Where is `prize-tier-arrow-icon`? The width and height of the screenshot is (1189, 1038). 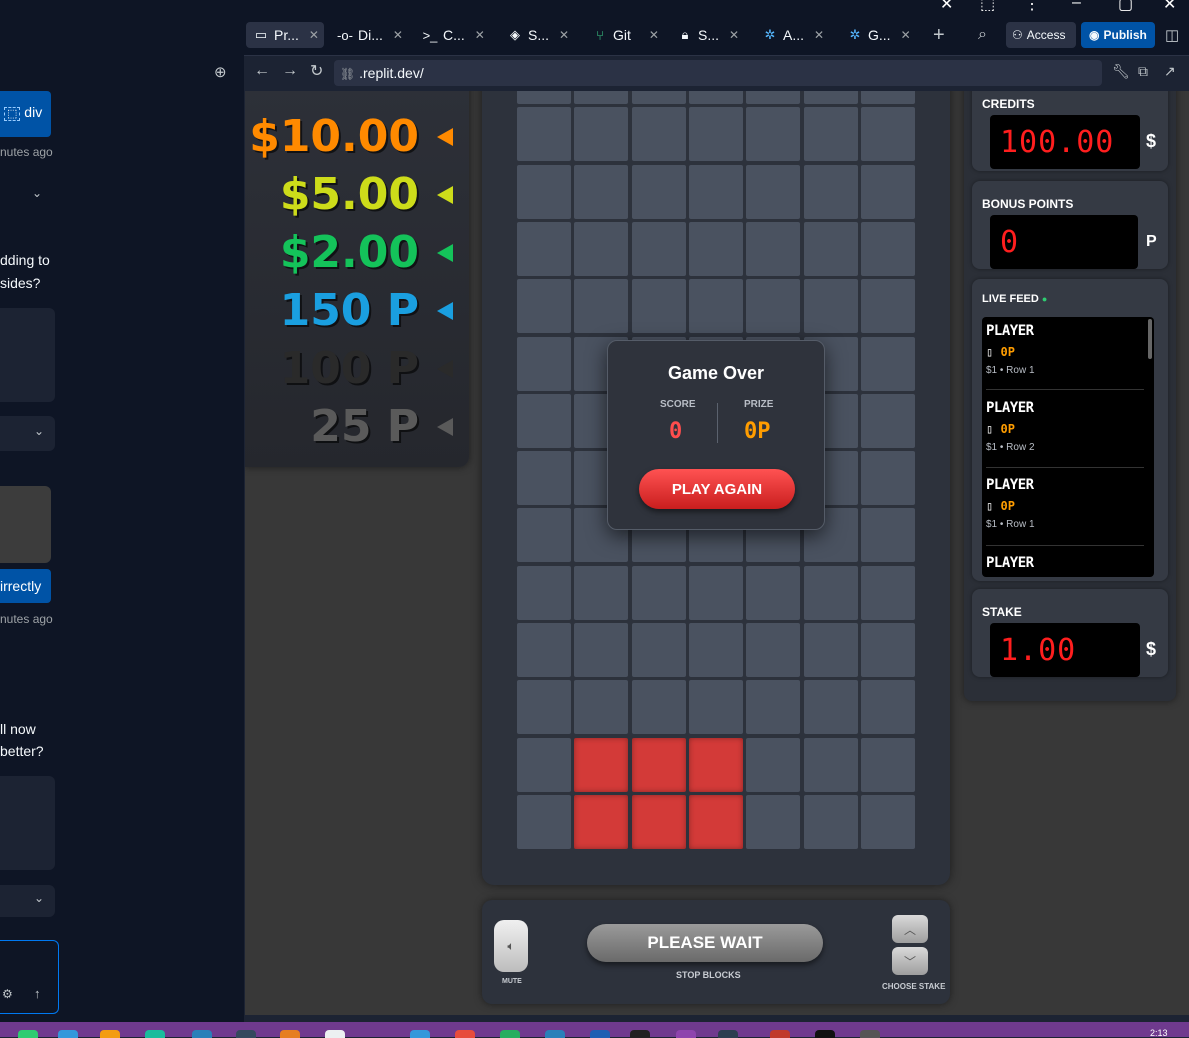
prize-tier-arrow-icon is located at coordinates (445, 195).